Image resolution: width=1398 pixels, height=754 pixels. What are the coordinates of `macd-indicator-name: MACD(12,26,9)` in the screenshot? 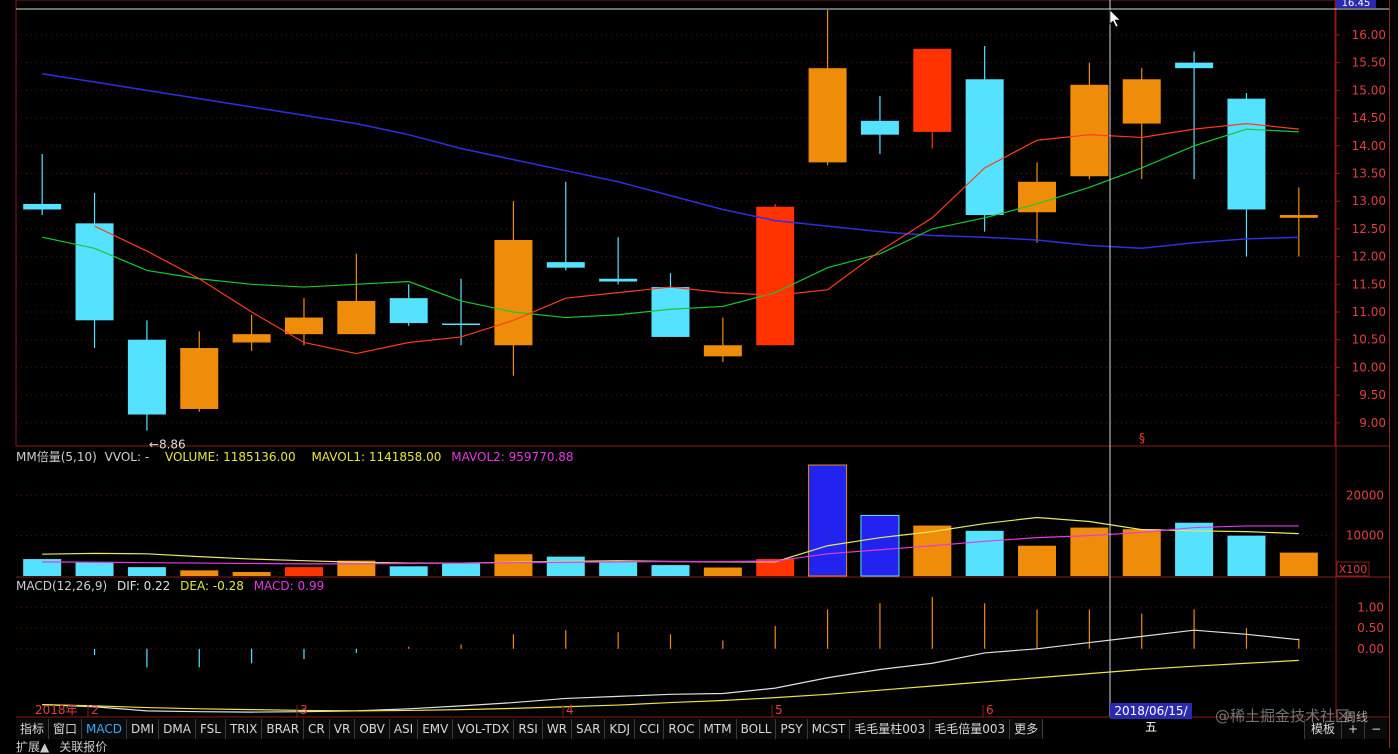 It's located at (61, 586).